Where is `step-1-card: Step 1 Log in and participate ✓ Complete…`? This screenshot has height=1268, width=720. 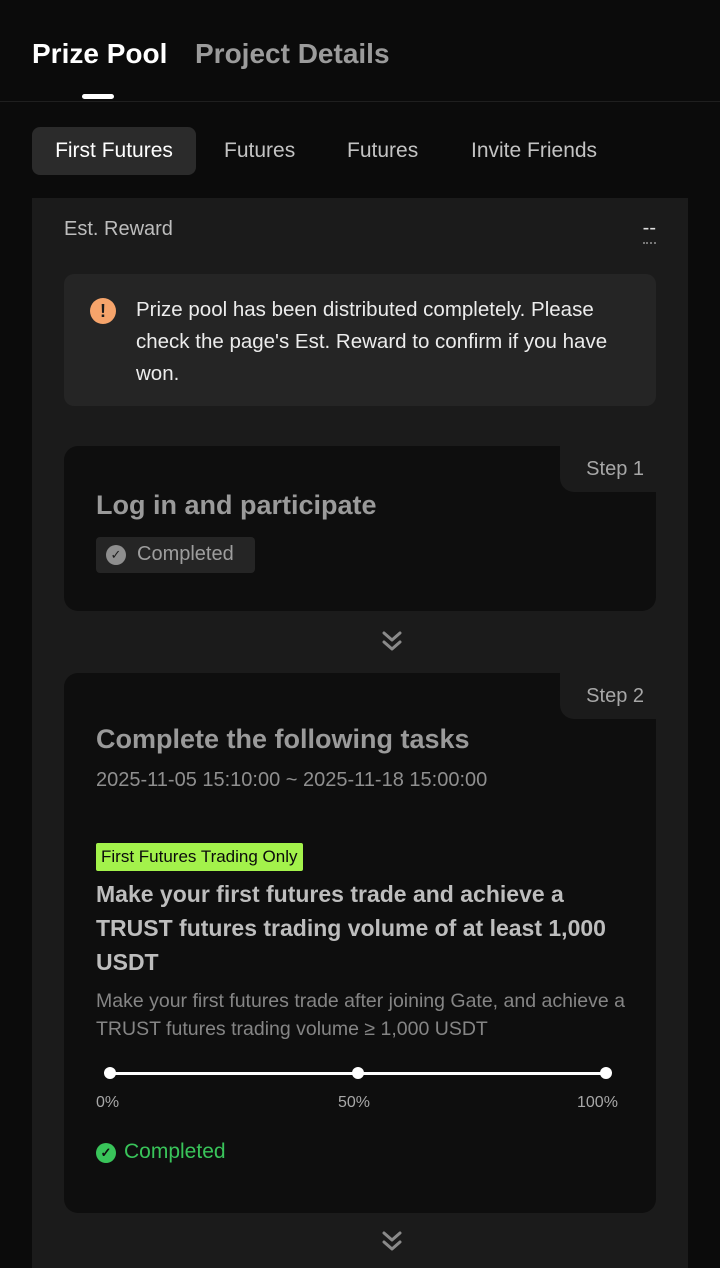 step-1-card: Step 1 Log in and participate ✓ Complete… is located at coordinates (360, 528).